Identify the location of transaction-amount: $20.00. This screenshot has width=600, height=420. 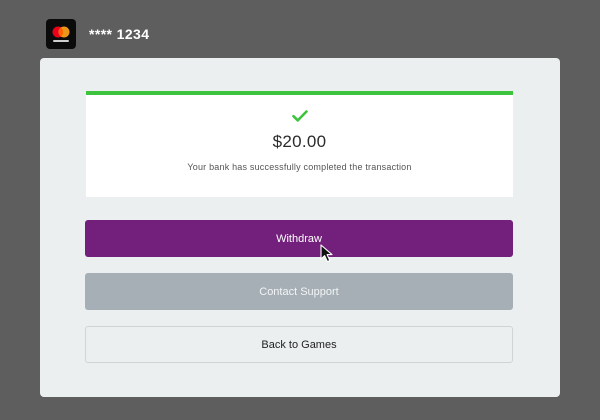
(299, 141).